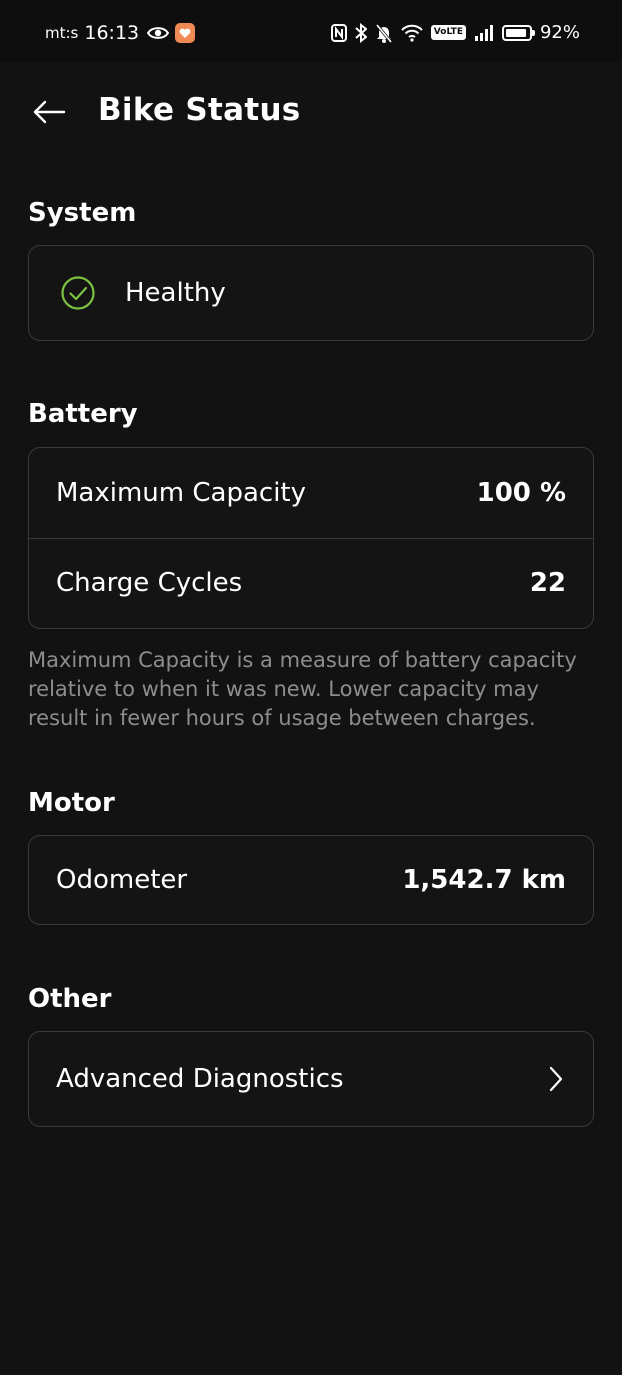 This screenshot has height=1375, width=622. I want to click on signal-icon, so click(483, 32).